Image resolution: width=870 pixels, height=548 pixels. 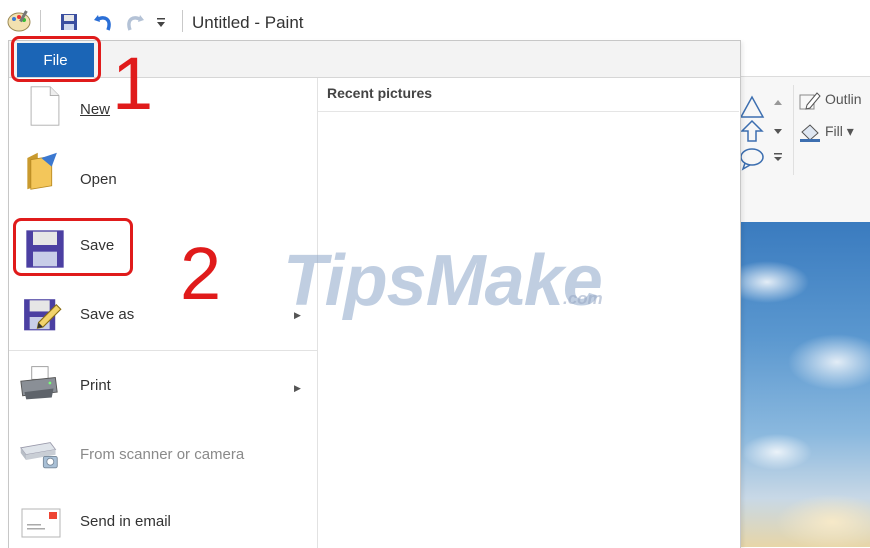 What do you see at coordinates (95, 109) in the screenshot?
I see `menu-label-new: New` at bounding box center [95, 109].